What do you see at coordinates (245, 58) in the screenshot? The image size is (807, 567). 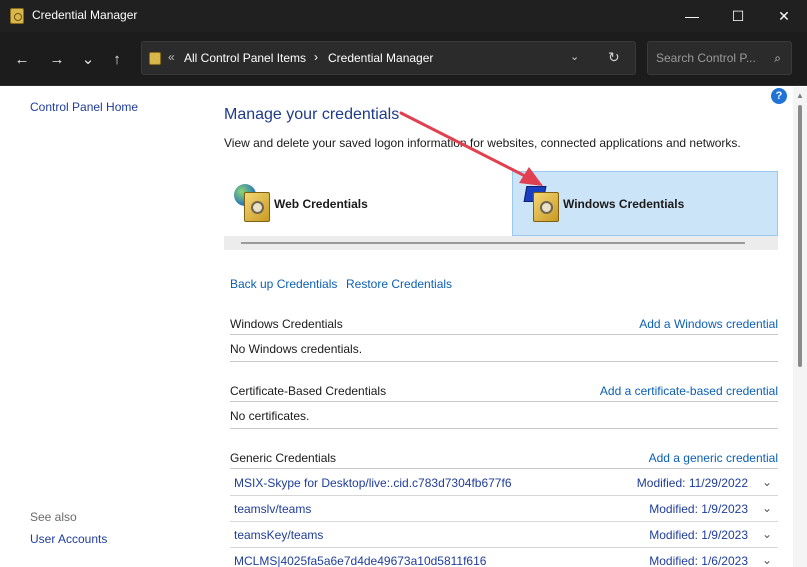 I see `breadcrumb-all-control-panel-items: All Control Panel Items` at bounding box center [245, 58].